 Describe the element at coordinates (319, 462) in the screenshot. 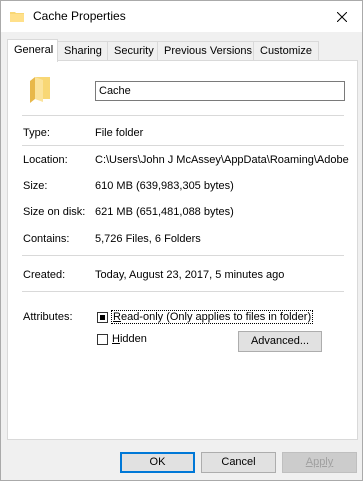

I see `apply-button: Apply` at that location.